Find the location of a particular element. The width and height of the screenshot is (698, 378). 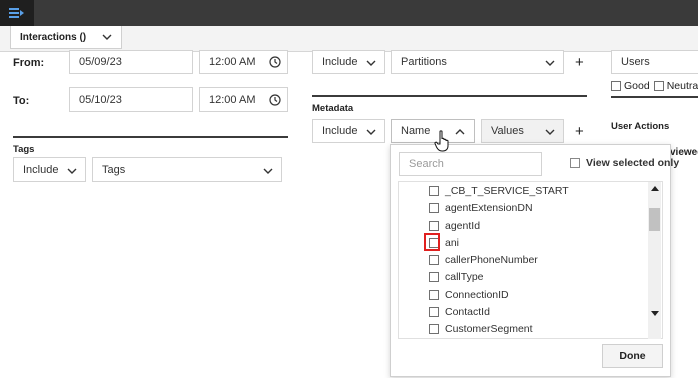

hand-cursor-icon is located at coordinates (441, 141).